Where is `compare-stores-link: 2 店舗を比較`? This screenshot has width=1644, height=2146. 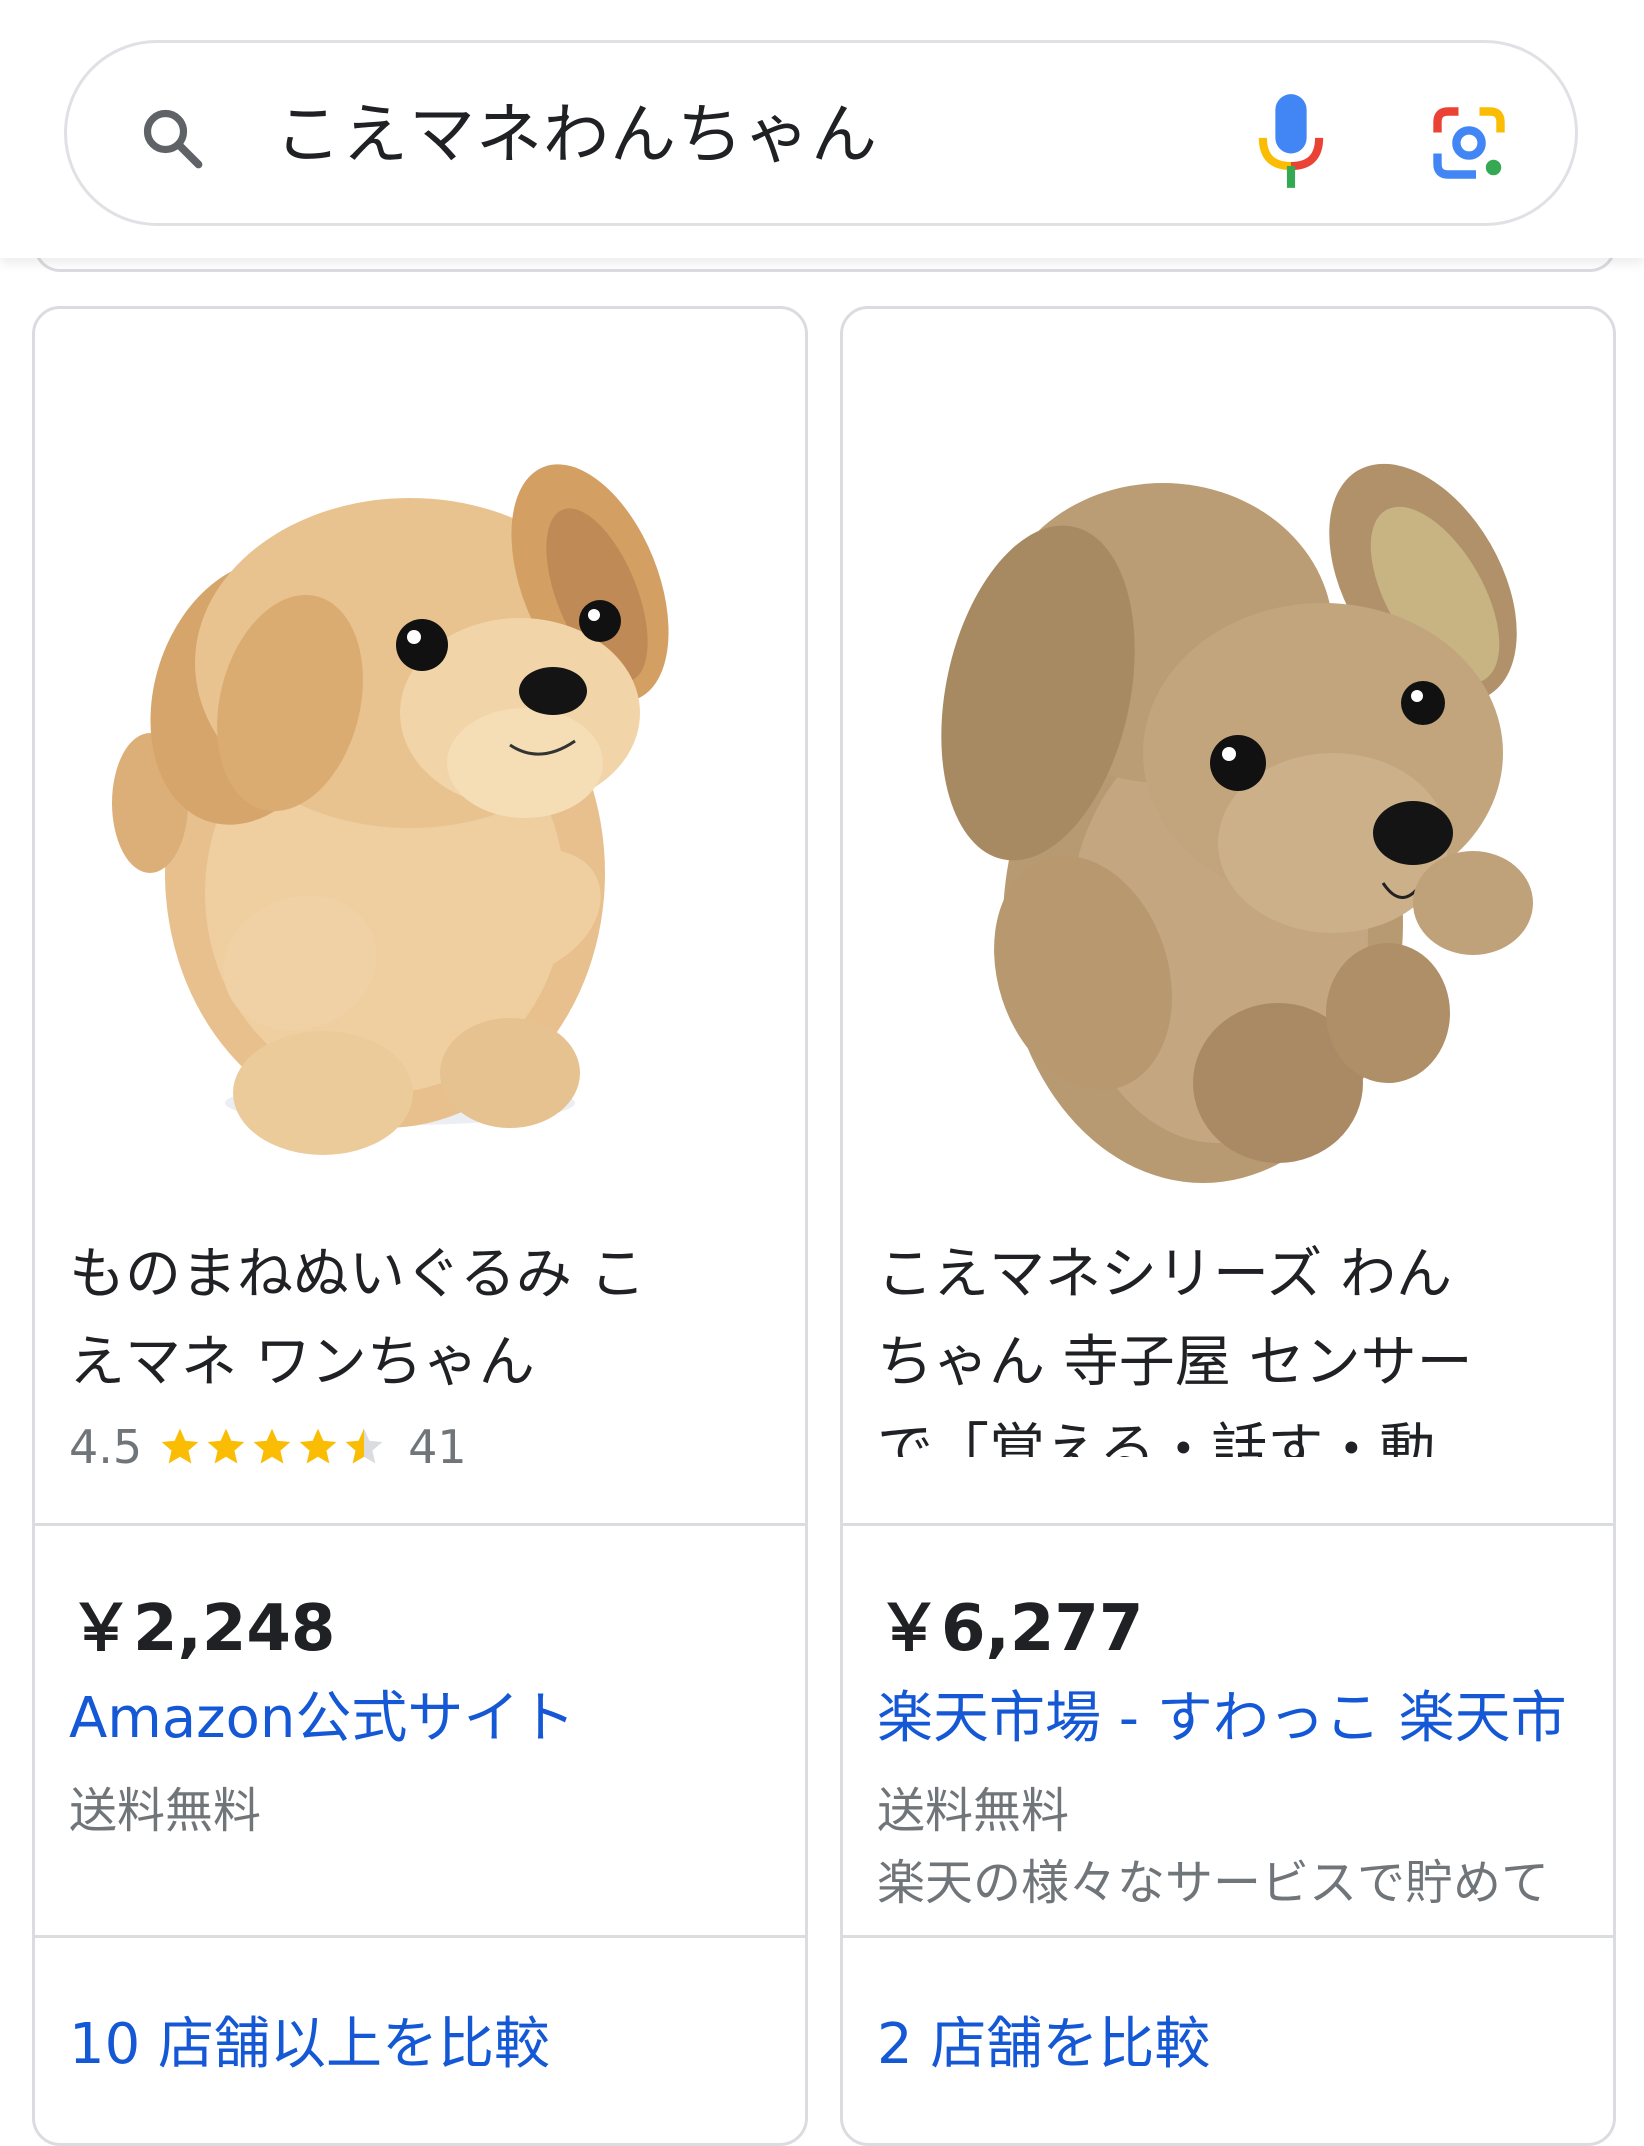
compare-stores-link: 2 店舗を比較 is located at coordinates (1043, 2039).